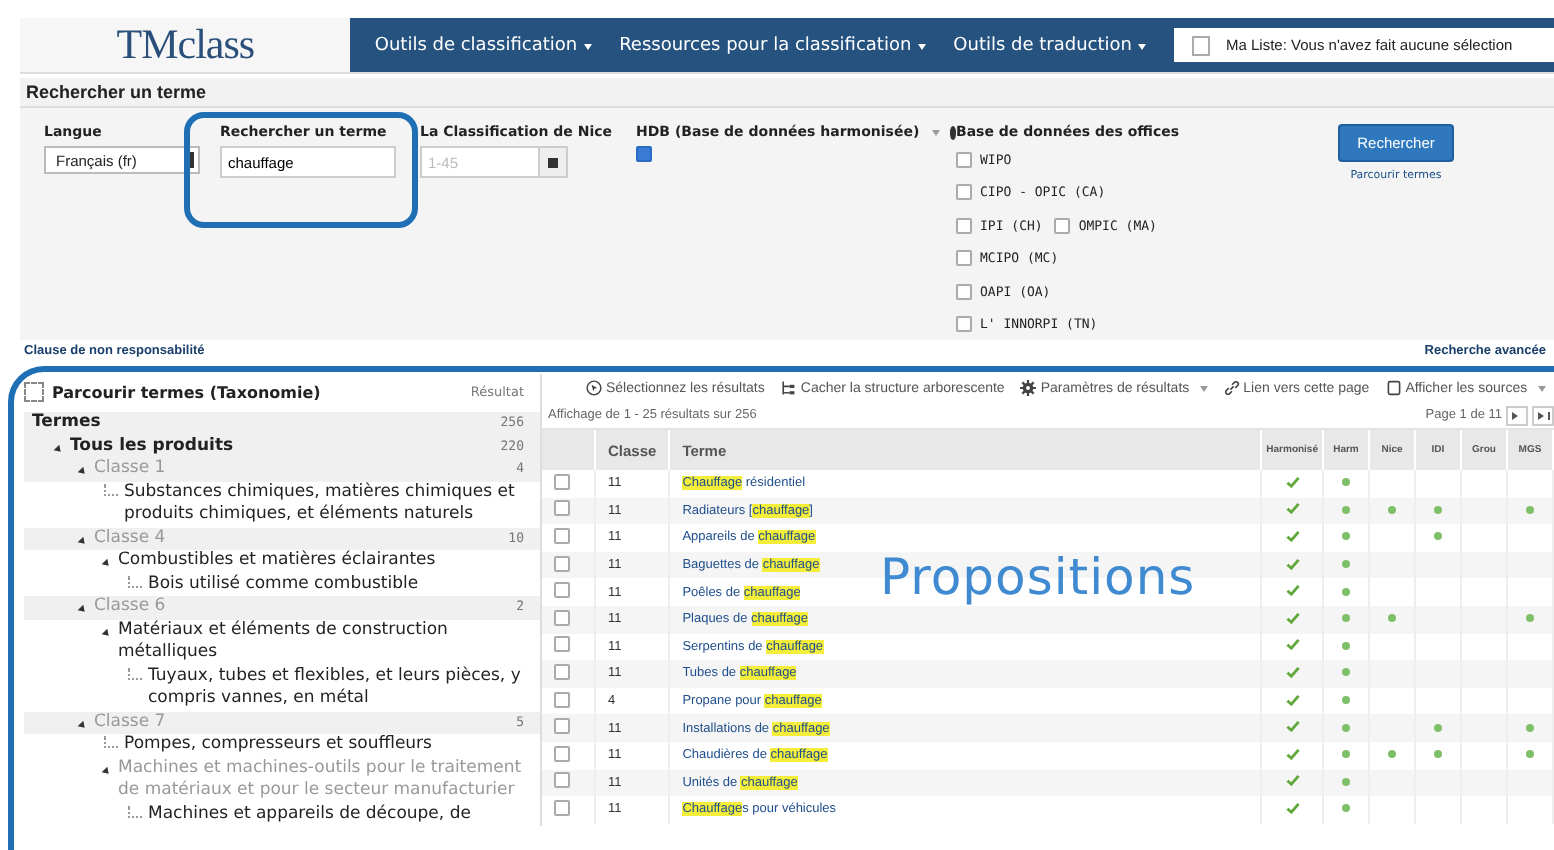 The image size is (1554, 850). What do you see at coordinates (282, 446) in the screenshot?
I see `tree-item: Tous les produits` at bounding box center [282, 446].